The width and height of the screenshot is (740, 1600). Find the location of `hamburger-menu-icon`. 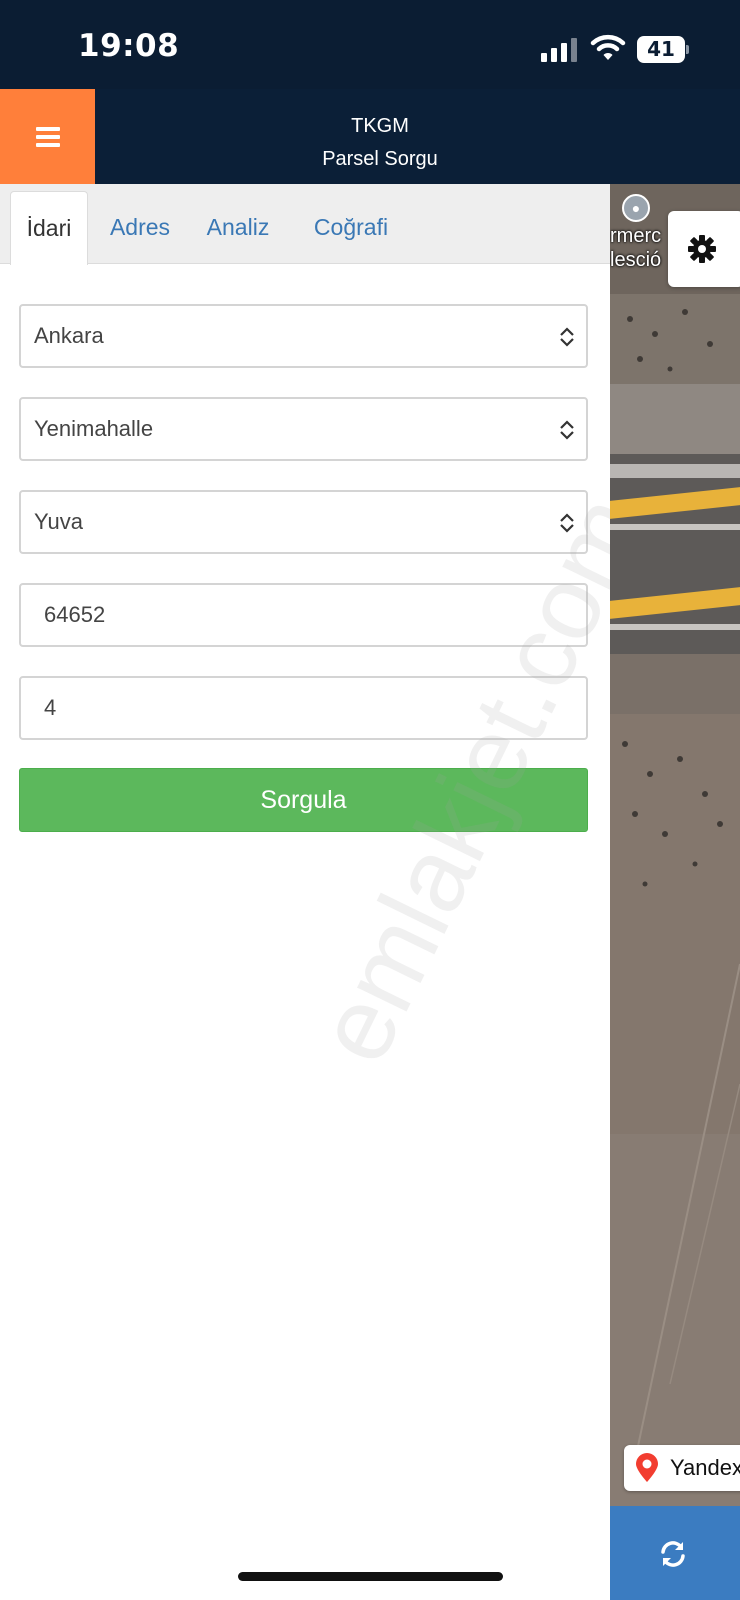

hamburger-menu-icon is located at coordinates (47, 136).